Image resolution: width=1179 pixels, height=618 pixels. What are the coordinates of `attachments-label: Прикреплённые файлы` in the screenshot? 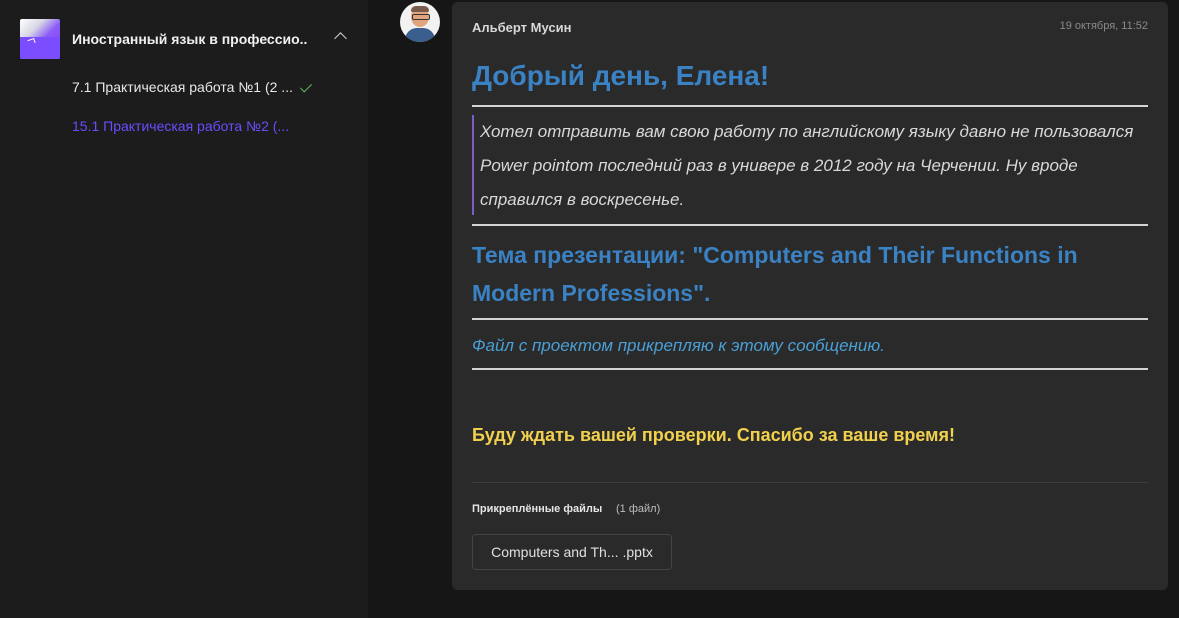 It's located at (537, 509).